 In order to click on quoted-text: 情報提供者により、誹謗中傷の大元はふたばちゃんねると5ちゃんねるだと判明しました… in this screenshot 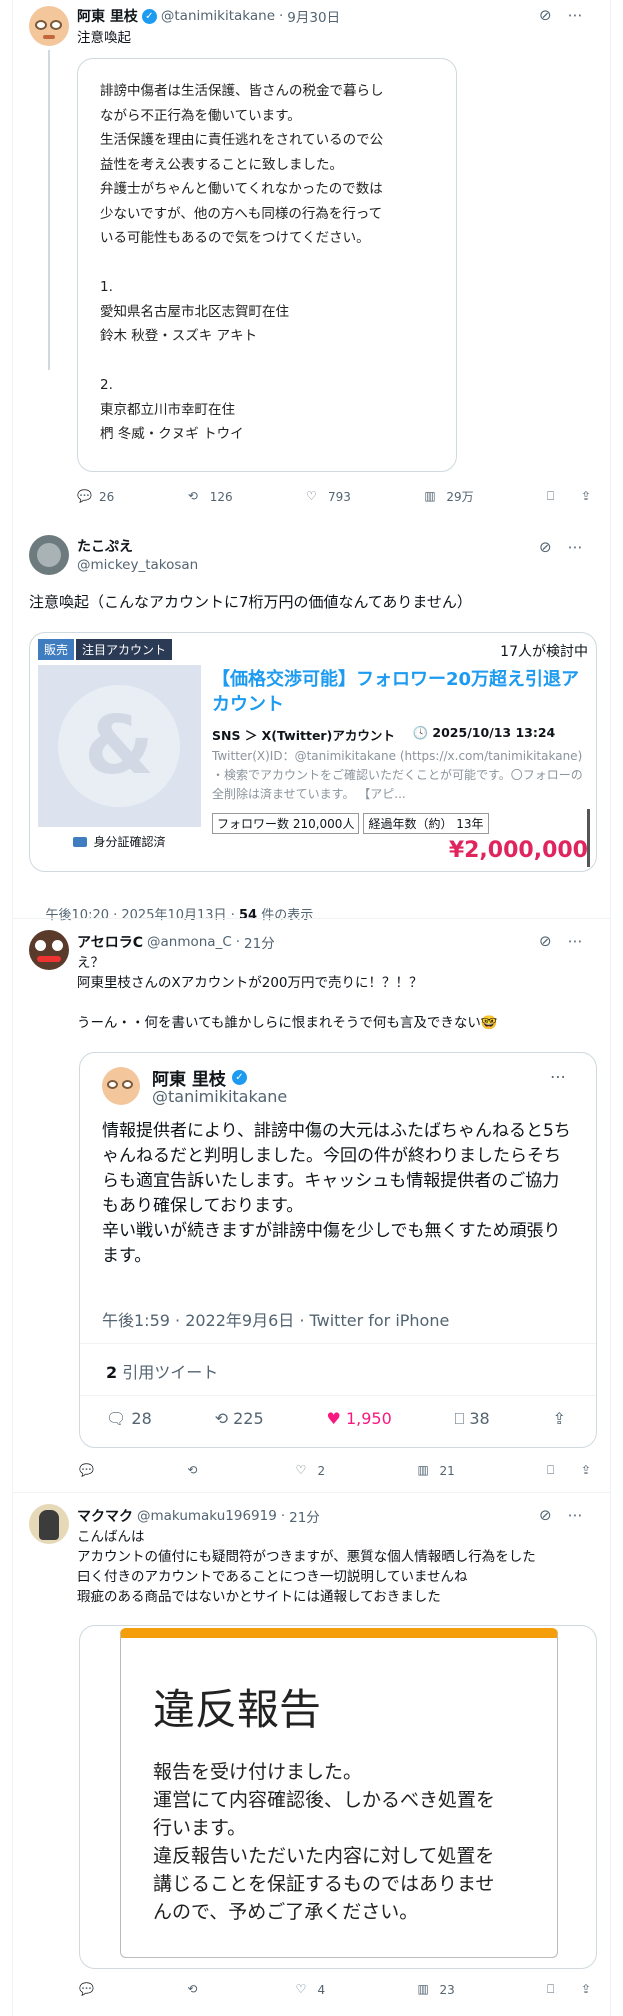, I will do `click(336, 1193)`.